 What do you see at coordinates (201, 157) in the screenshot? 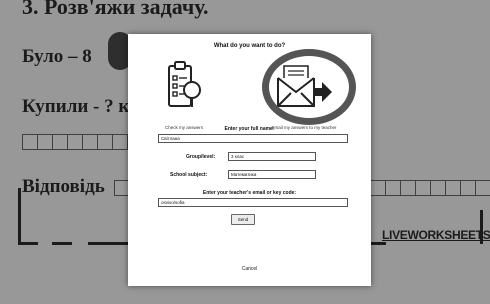
I see `group-level-label: Group/level:` at bounding box center [201, 157].